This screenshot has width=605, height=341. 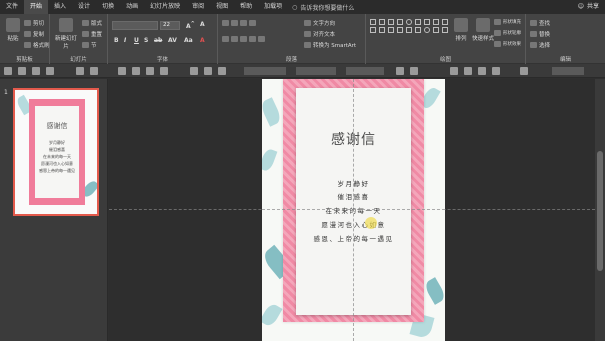 What do you see at coordinates (172, 40) in the screenshot?
I see `char-spacing-button: AV` at bounding box center [172, 40].